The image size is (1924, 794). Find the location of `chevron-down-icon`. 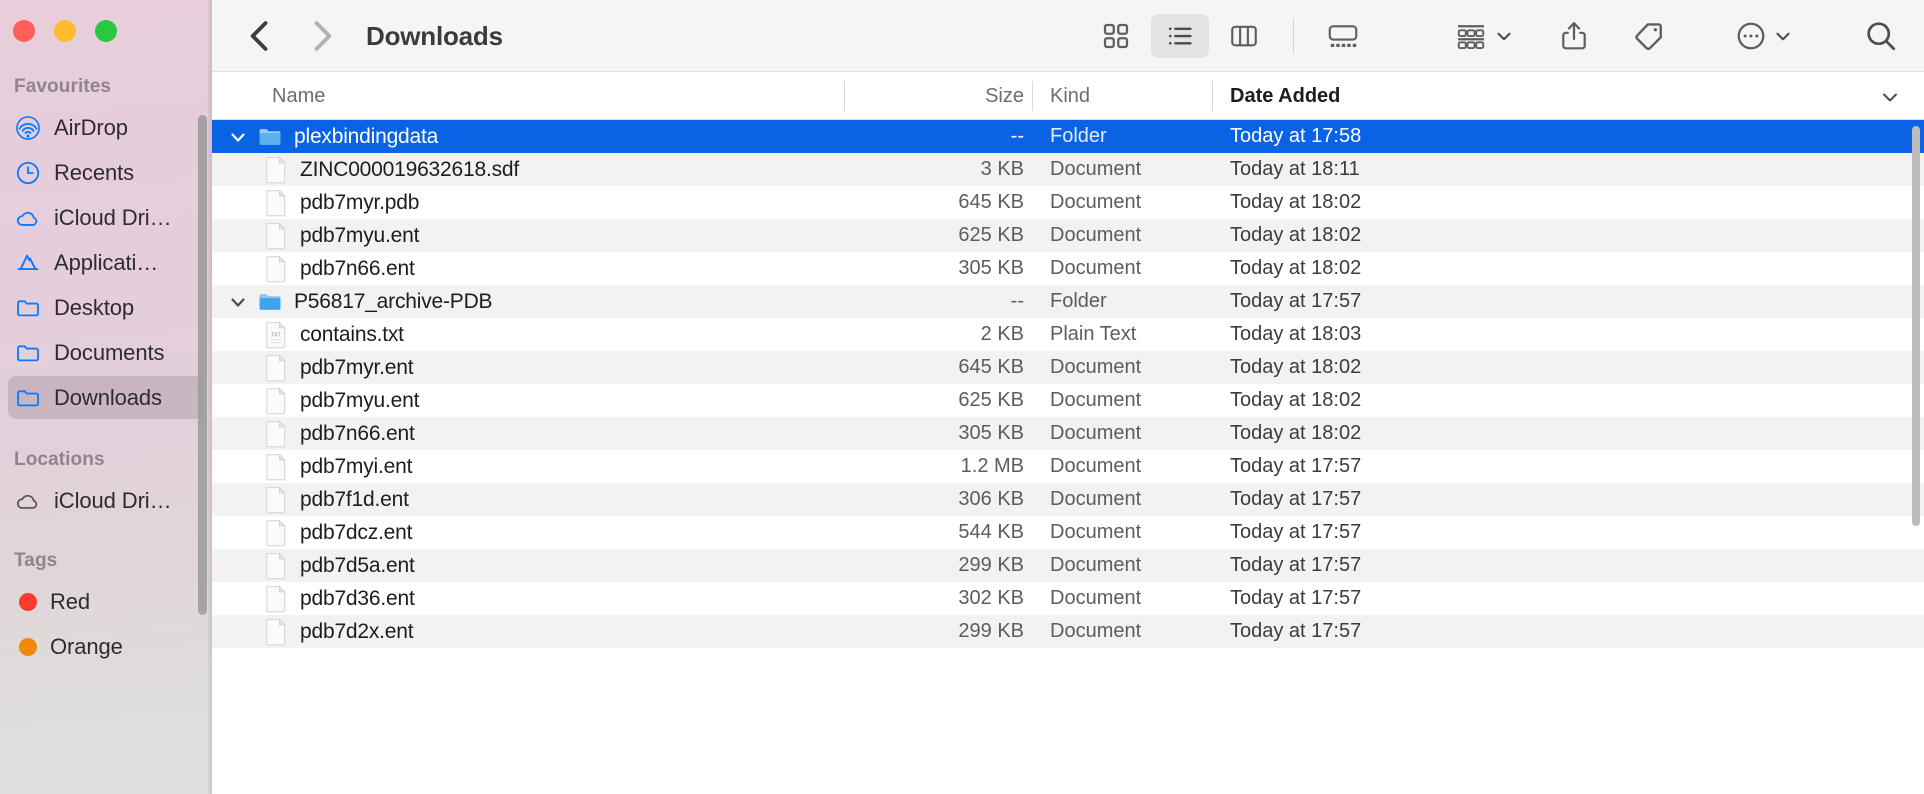

chevron-down-icon is located at coordinates (1504, 36).